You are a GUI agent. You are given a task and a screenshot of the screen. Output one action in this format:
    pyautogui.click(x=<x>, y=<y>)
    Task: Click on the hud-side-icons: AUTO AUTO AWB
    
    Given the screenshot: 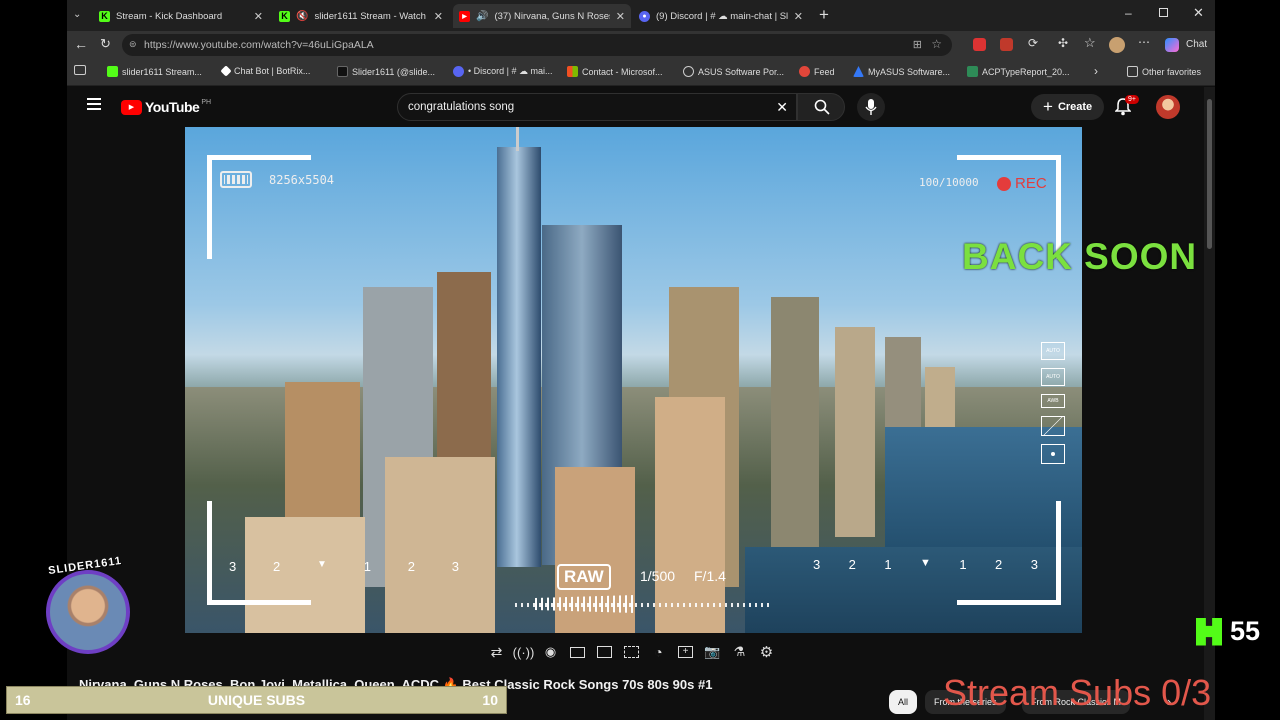 What is the action you would take?
    pyautogui.click(x=1053, y=403)
    